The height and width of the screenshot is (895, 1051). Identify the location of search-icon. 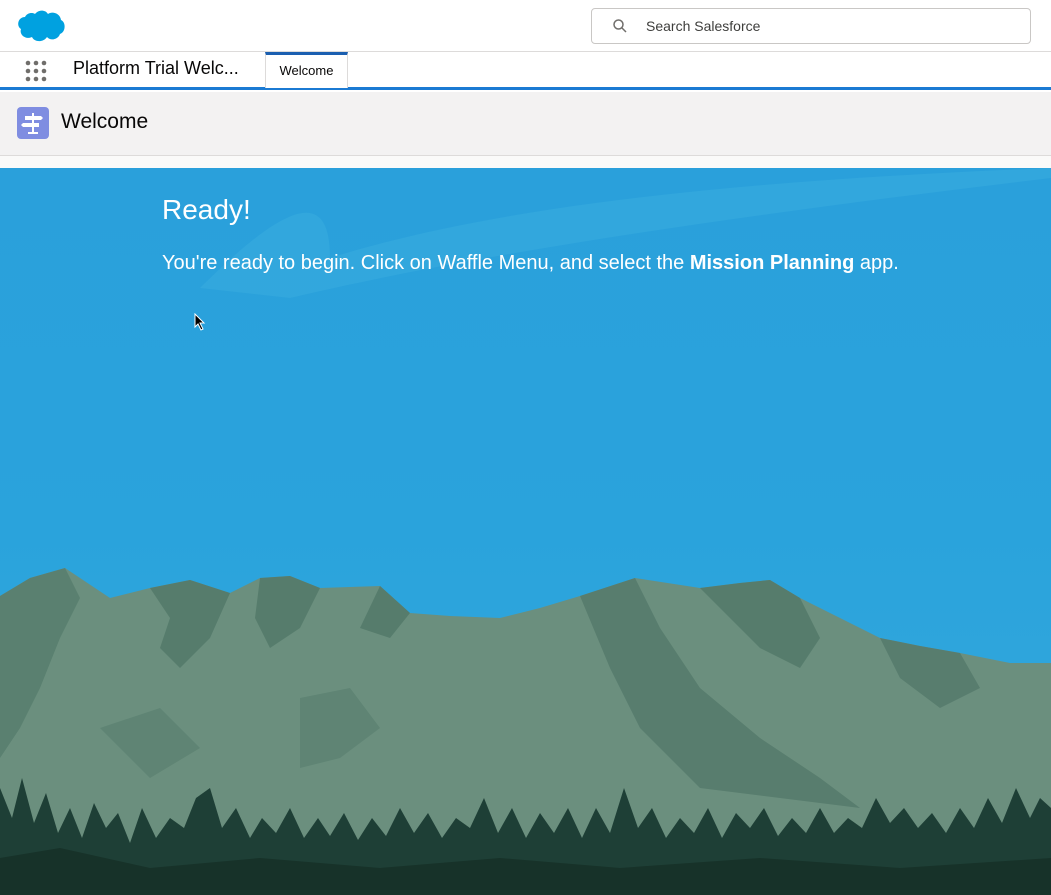
(620, 26).